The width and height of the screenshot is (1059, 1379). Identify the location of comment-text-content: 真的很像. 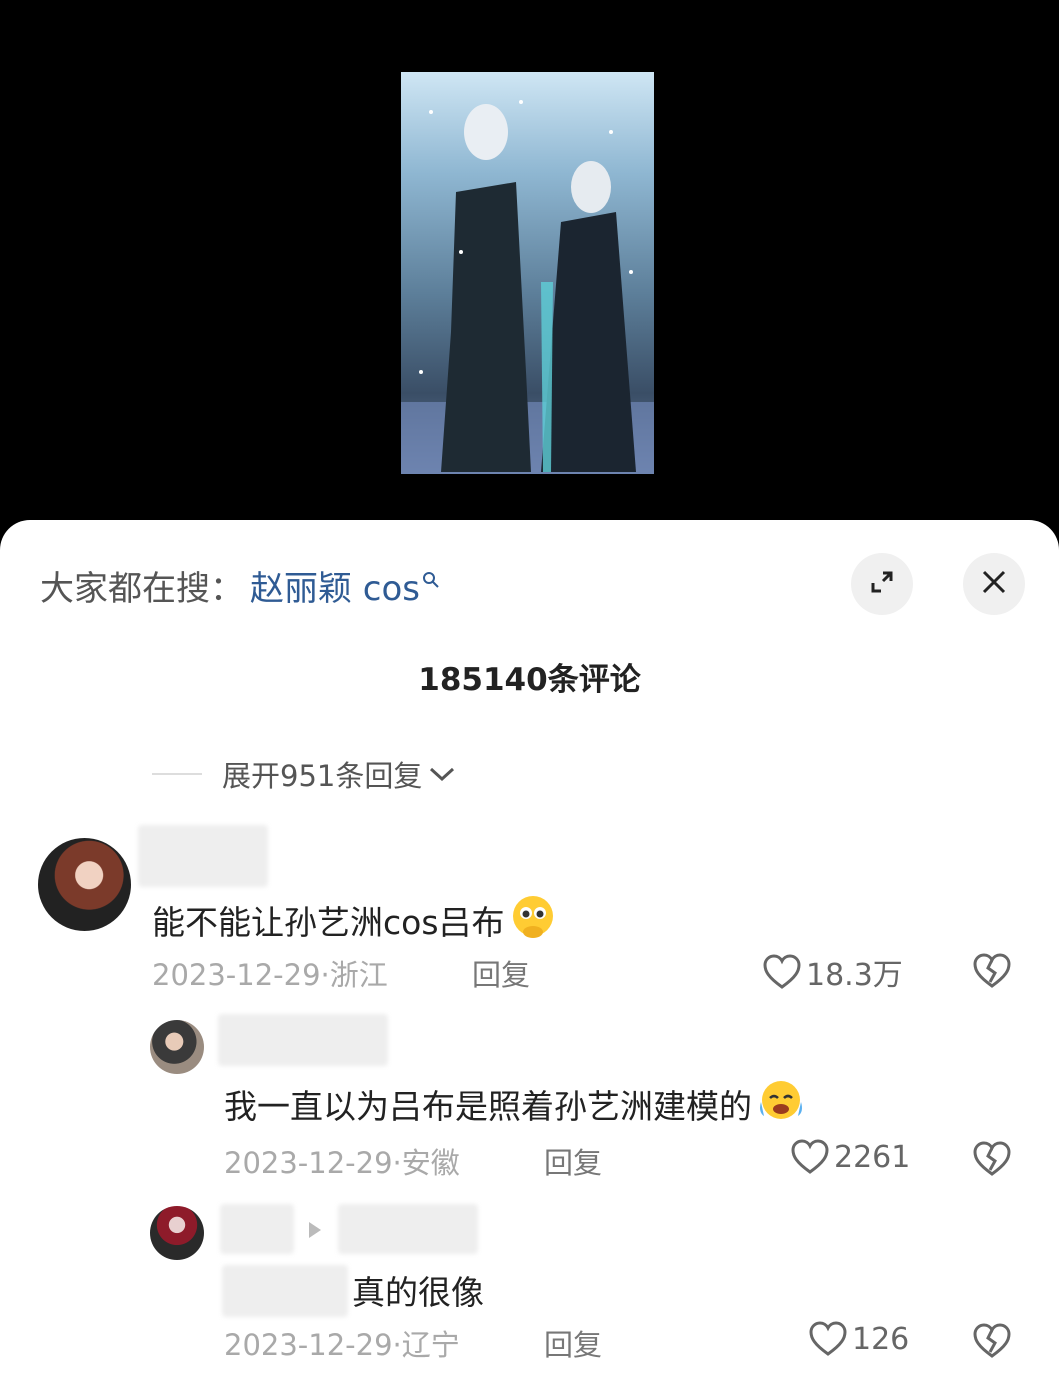
(418, 1292).